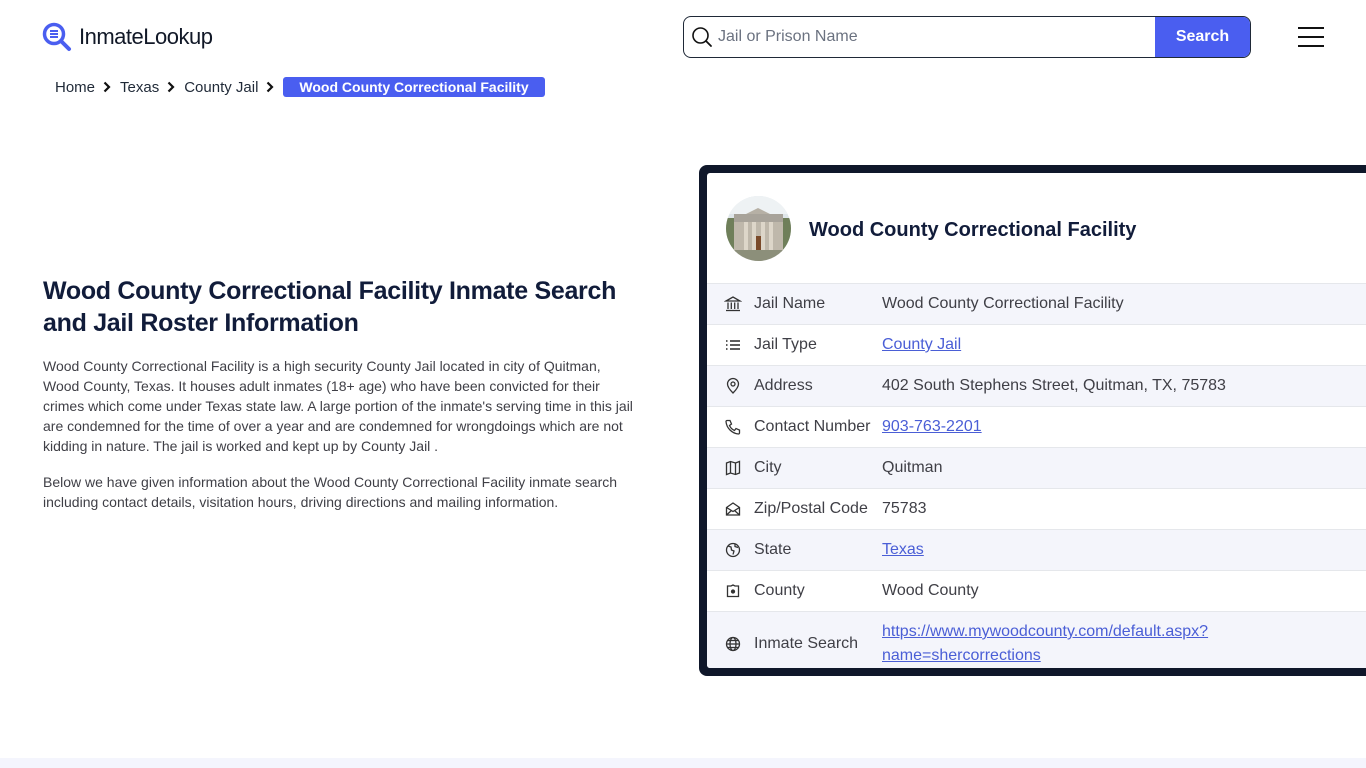 This screenshot has width=1366, height=768. Describe the element at coordinates (790, 303) in the screenshot. I see `row-label: Jail Name` at that location.